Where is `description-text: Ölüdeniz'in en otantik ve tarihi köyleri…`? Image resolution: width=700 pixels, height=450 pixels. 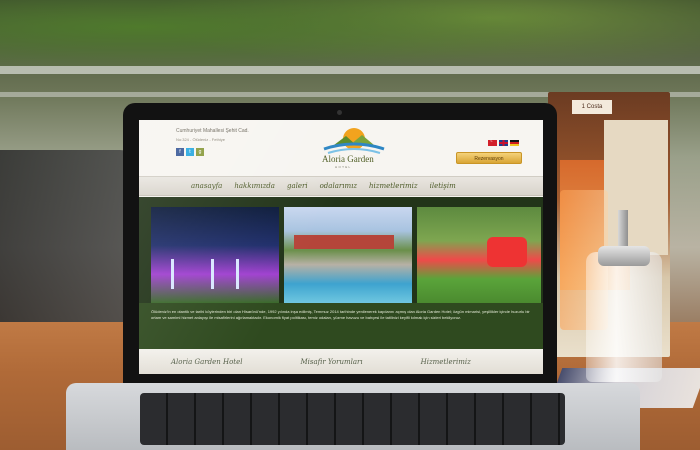 description-text: Ölüdeniz'in en otantik ve tarihi köyleri… is located at coordinates (340, 314).